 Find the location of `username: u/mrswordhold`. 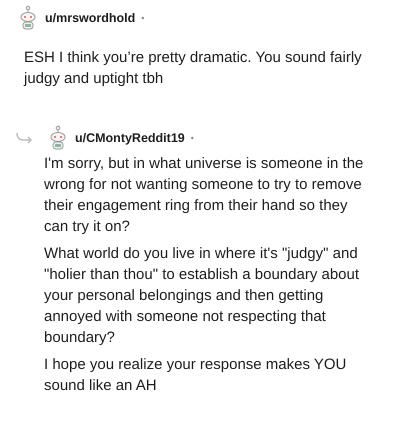

username: u/mrswordhold is located at coordinates (90, 18).